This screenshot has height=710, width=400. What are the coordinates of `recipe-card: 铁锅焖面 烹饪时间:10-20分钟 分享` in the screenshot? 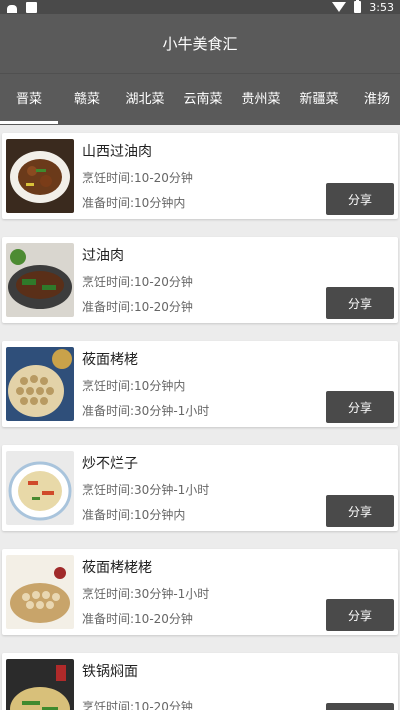 It's located at (200, 681).